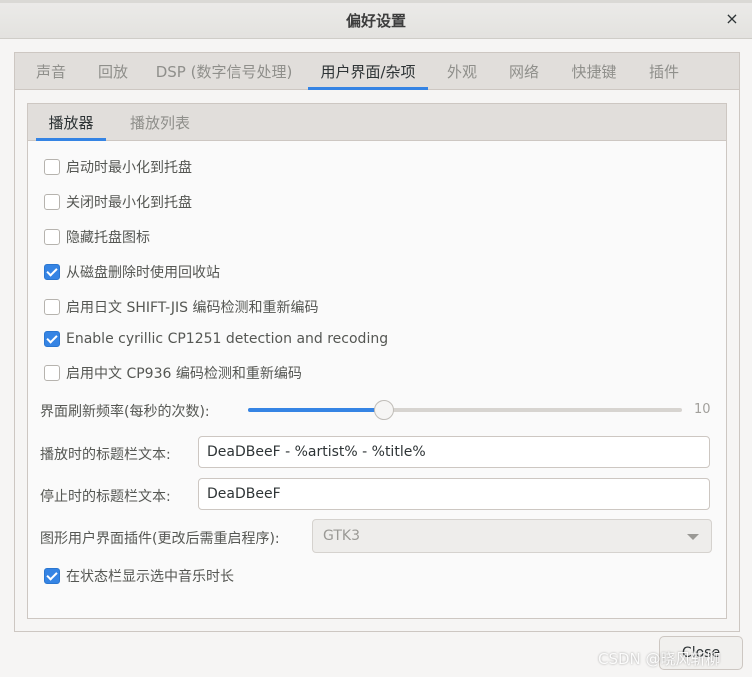 The image size is (752, 677). What do you see at coordinates (368, 71) in the screenshot?
I see `tab-gui-misc: 用户界面/杂项` at bounding box center [368, 71].